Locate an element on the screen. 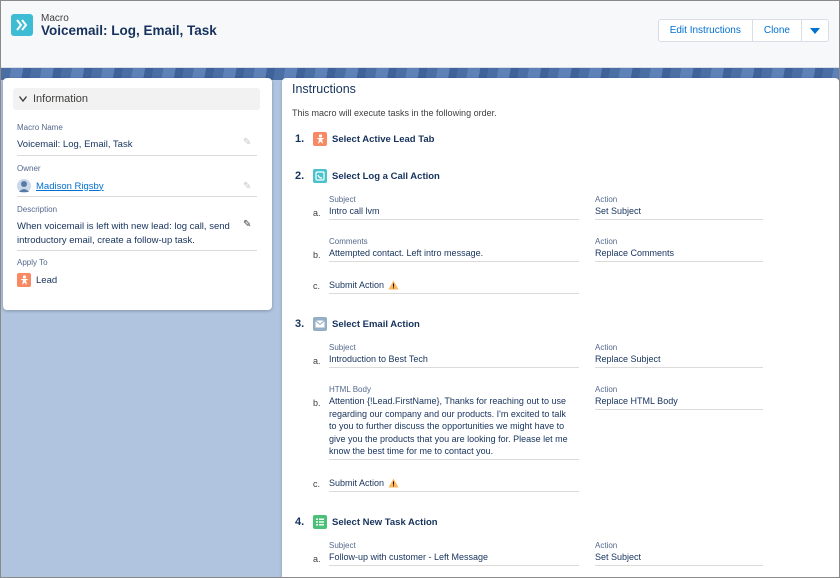  field-value: Follow-up with customer - Left Message is located at coordinates (409, 557).